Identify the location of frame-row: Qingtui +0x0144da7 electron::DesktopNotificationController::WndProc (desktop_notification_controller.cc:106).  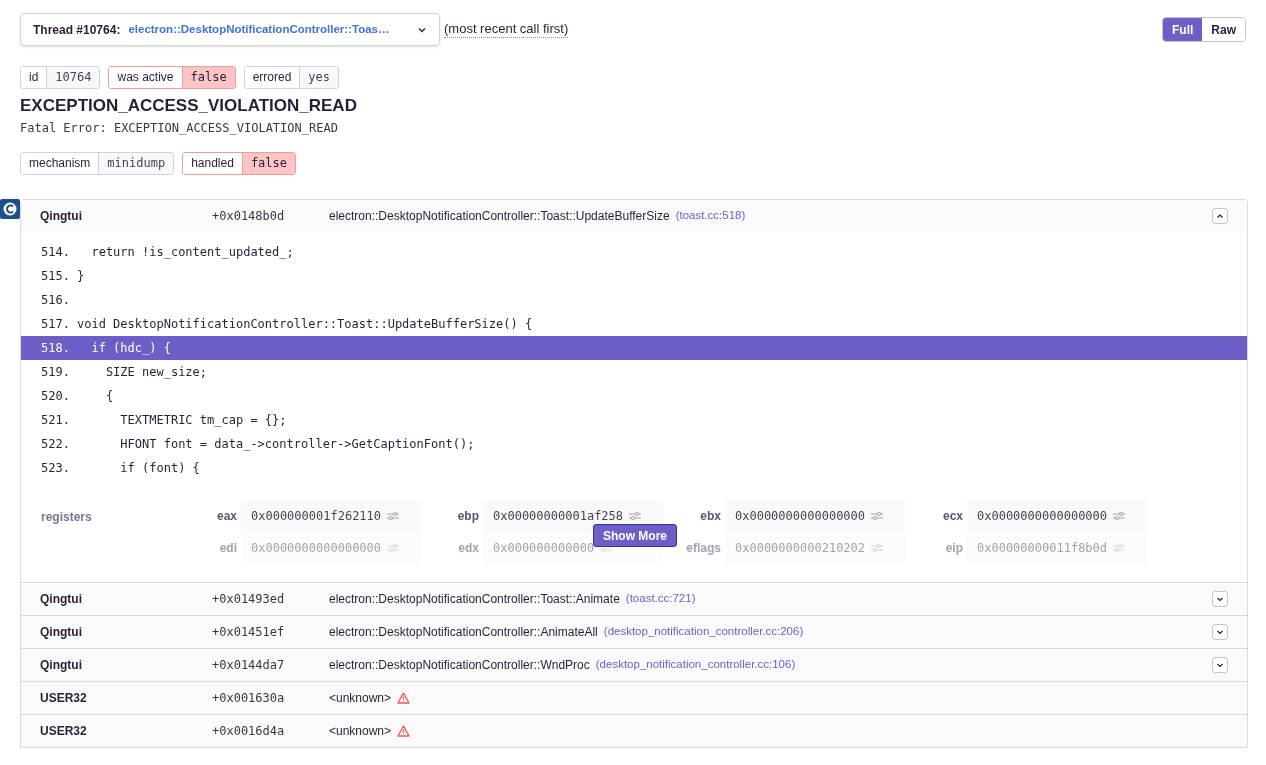
(634, 665).